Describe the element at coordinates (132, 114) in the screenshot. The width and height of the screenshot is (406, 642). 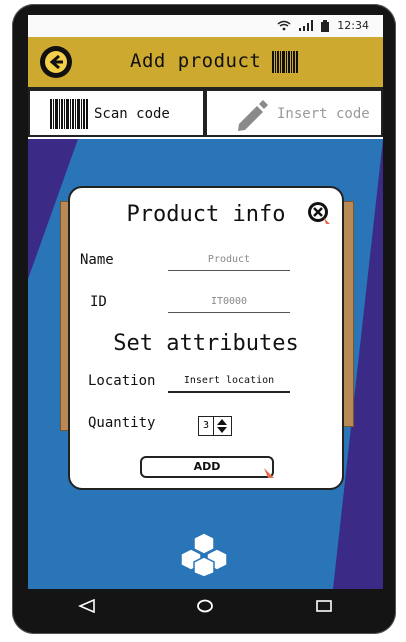
I see `tab-scan-code-label: Scan code` at that location.